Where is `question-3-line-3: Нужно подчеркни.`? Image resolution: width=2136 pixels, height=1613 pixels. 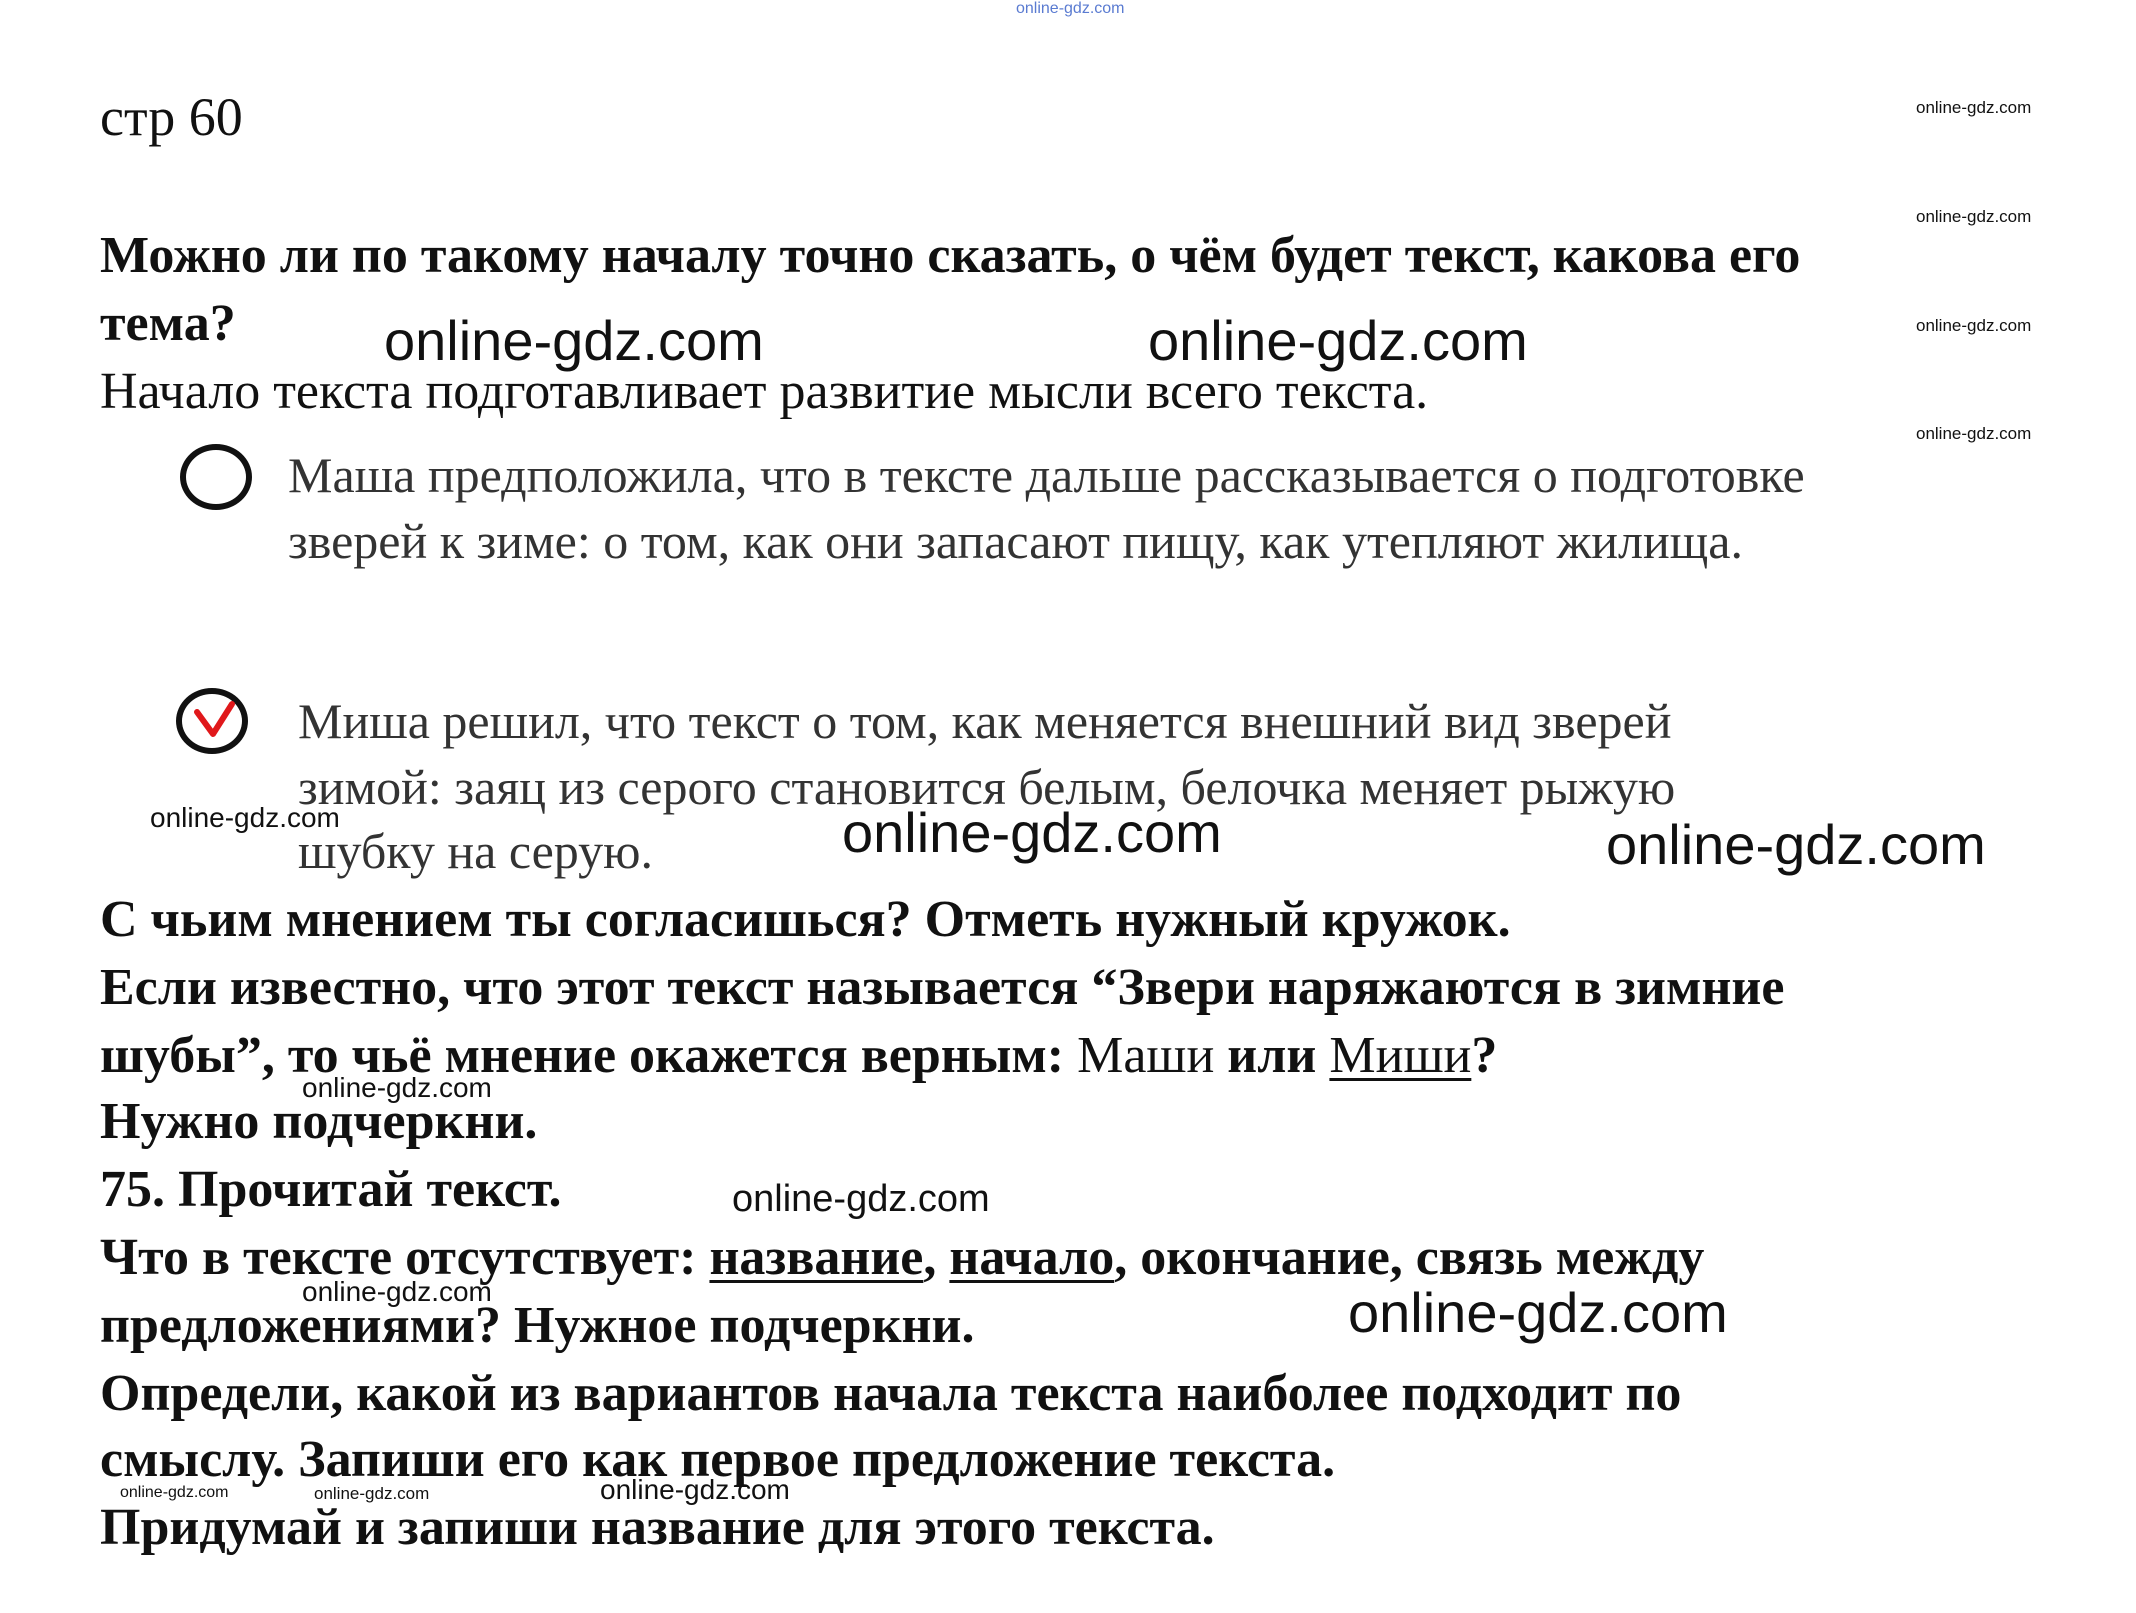 question-3-line-3: Нужно подчеркни. is located at coordinates (319, 1121).